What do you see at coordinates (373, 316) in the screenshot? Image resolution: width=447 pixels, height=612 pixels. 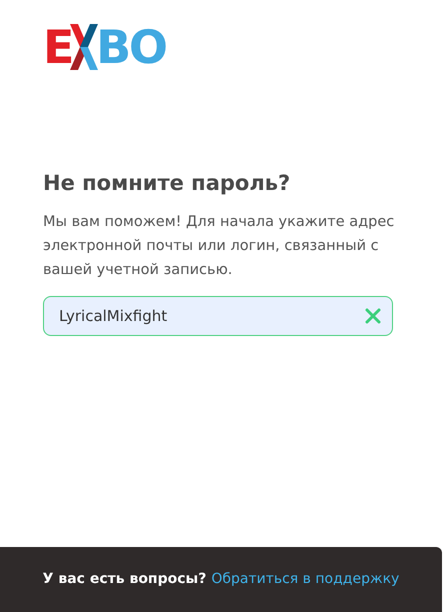 I see `clear-icon` at bounding box center [373, 316].